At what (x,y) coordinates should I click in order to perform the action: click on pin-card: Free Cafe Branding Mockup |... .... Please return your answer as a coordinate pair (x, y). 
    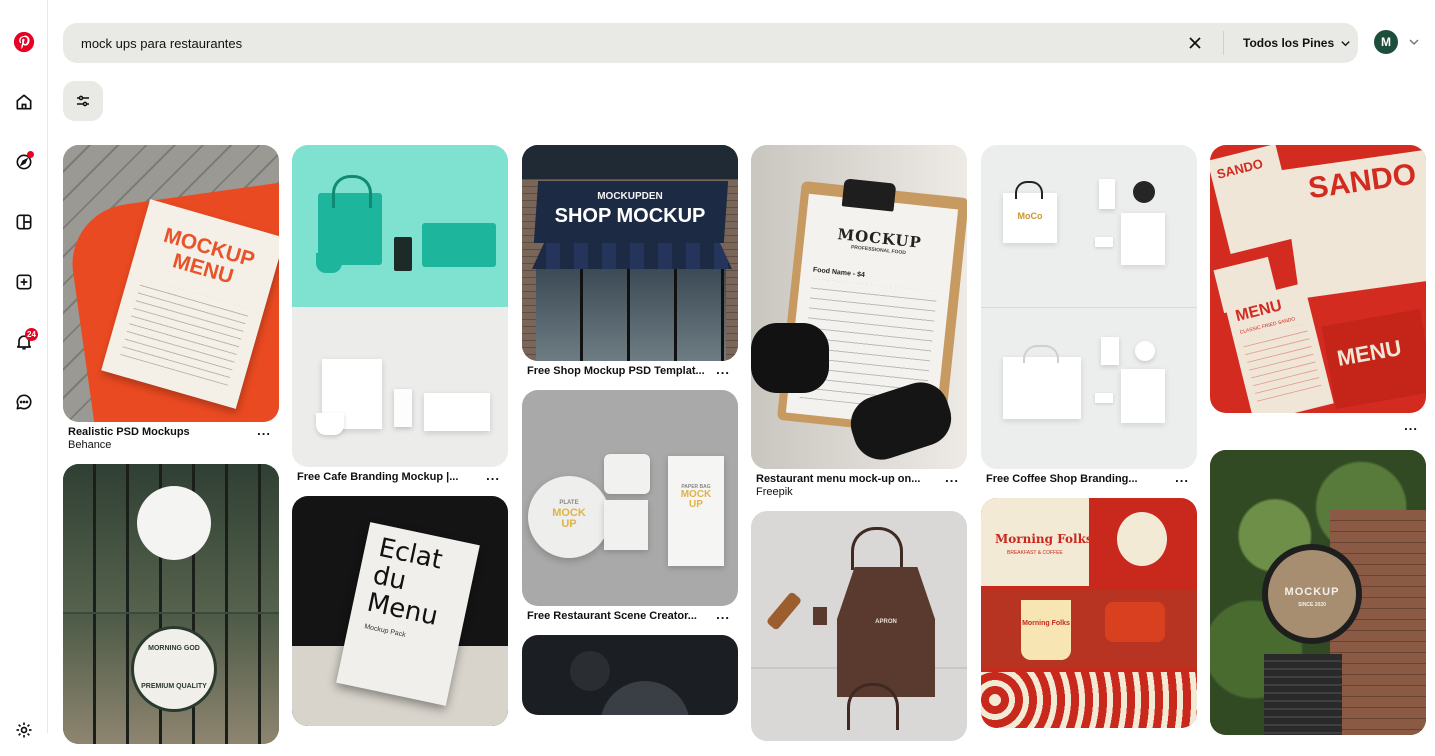
    Looking at the image, I should click on (400, 314).